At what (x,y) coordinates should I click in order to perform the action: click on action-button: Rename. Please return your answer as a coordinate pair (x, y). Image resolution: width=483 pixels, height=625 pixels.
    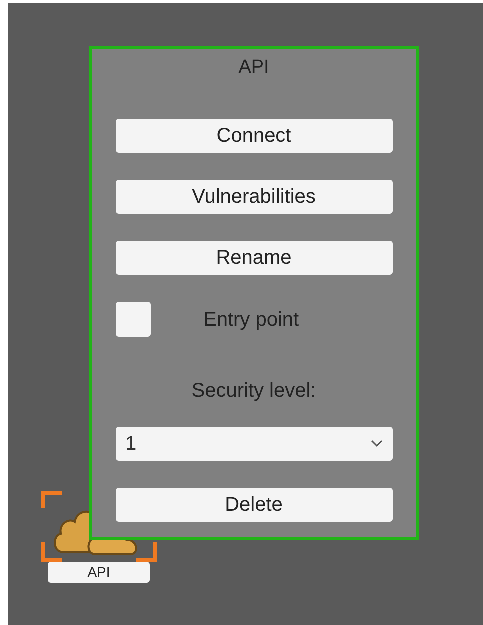
    Looking at the image, I should click on (254, 258).